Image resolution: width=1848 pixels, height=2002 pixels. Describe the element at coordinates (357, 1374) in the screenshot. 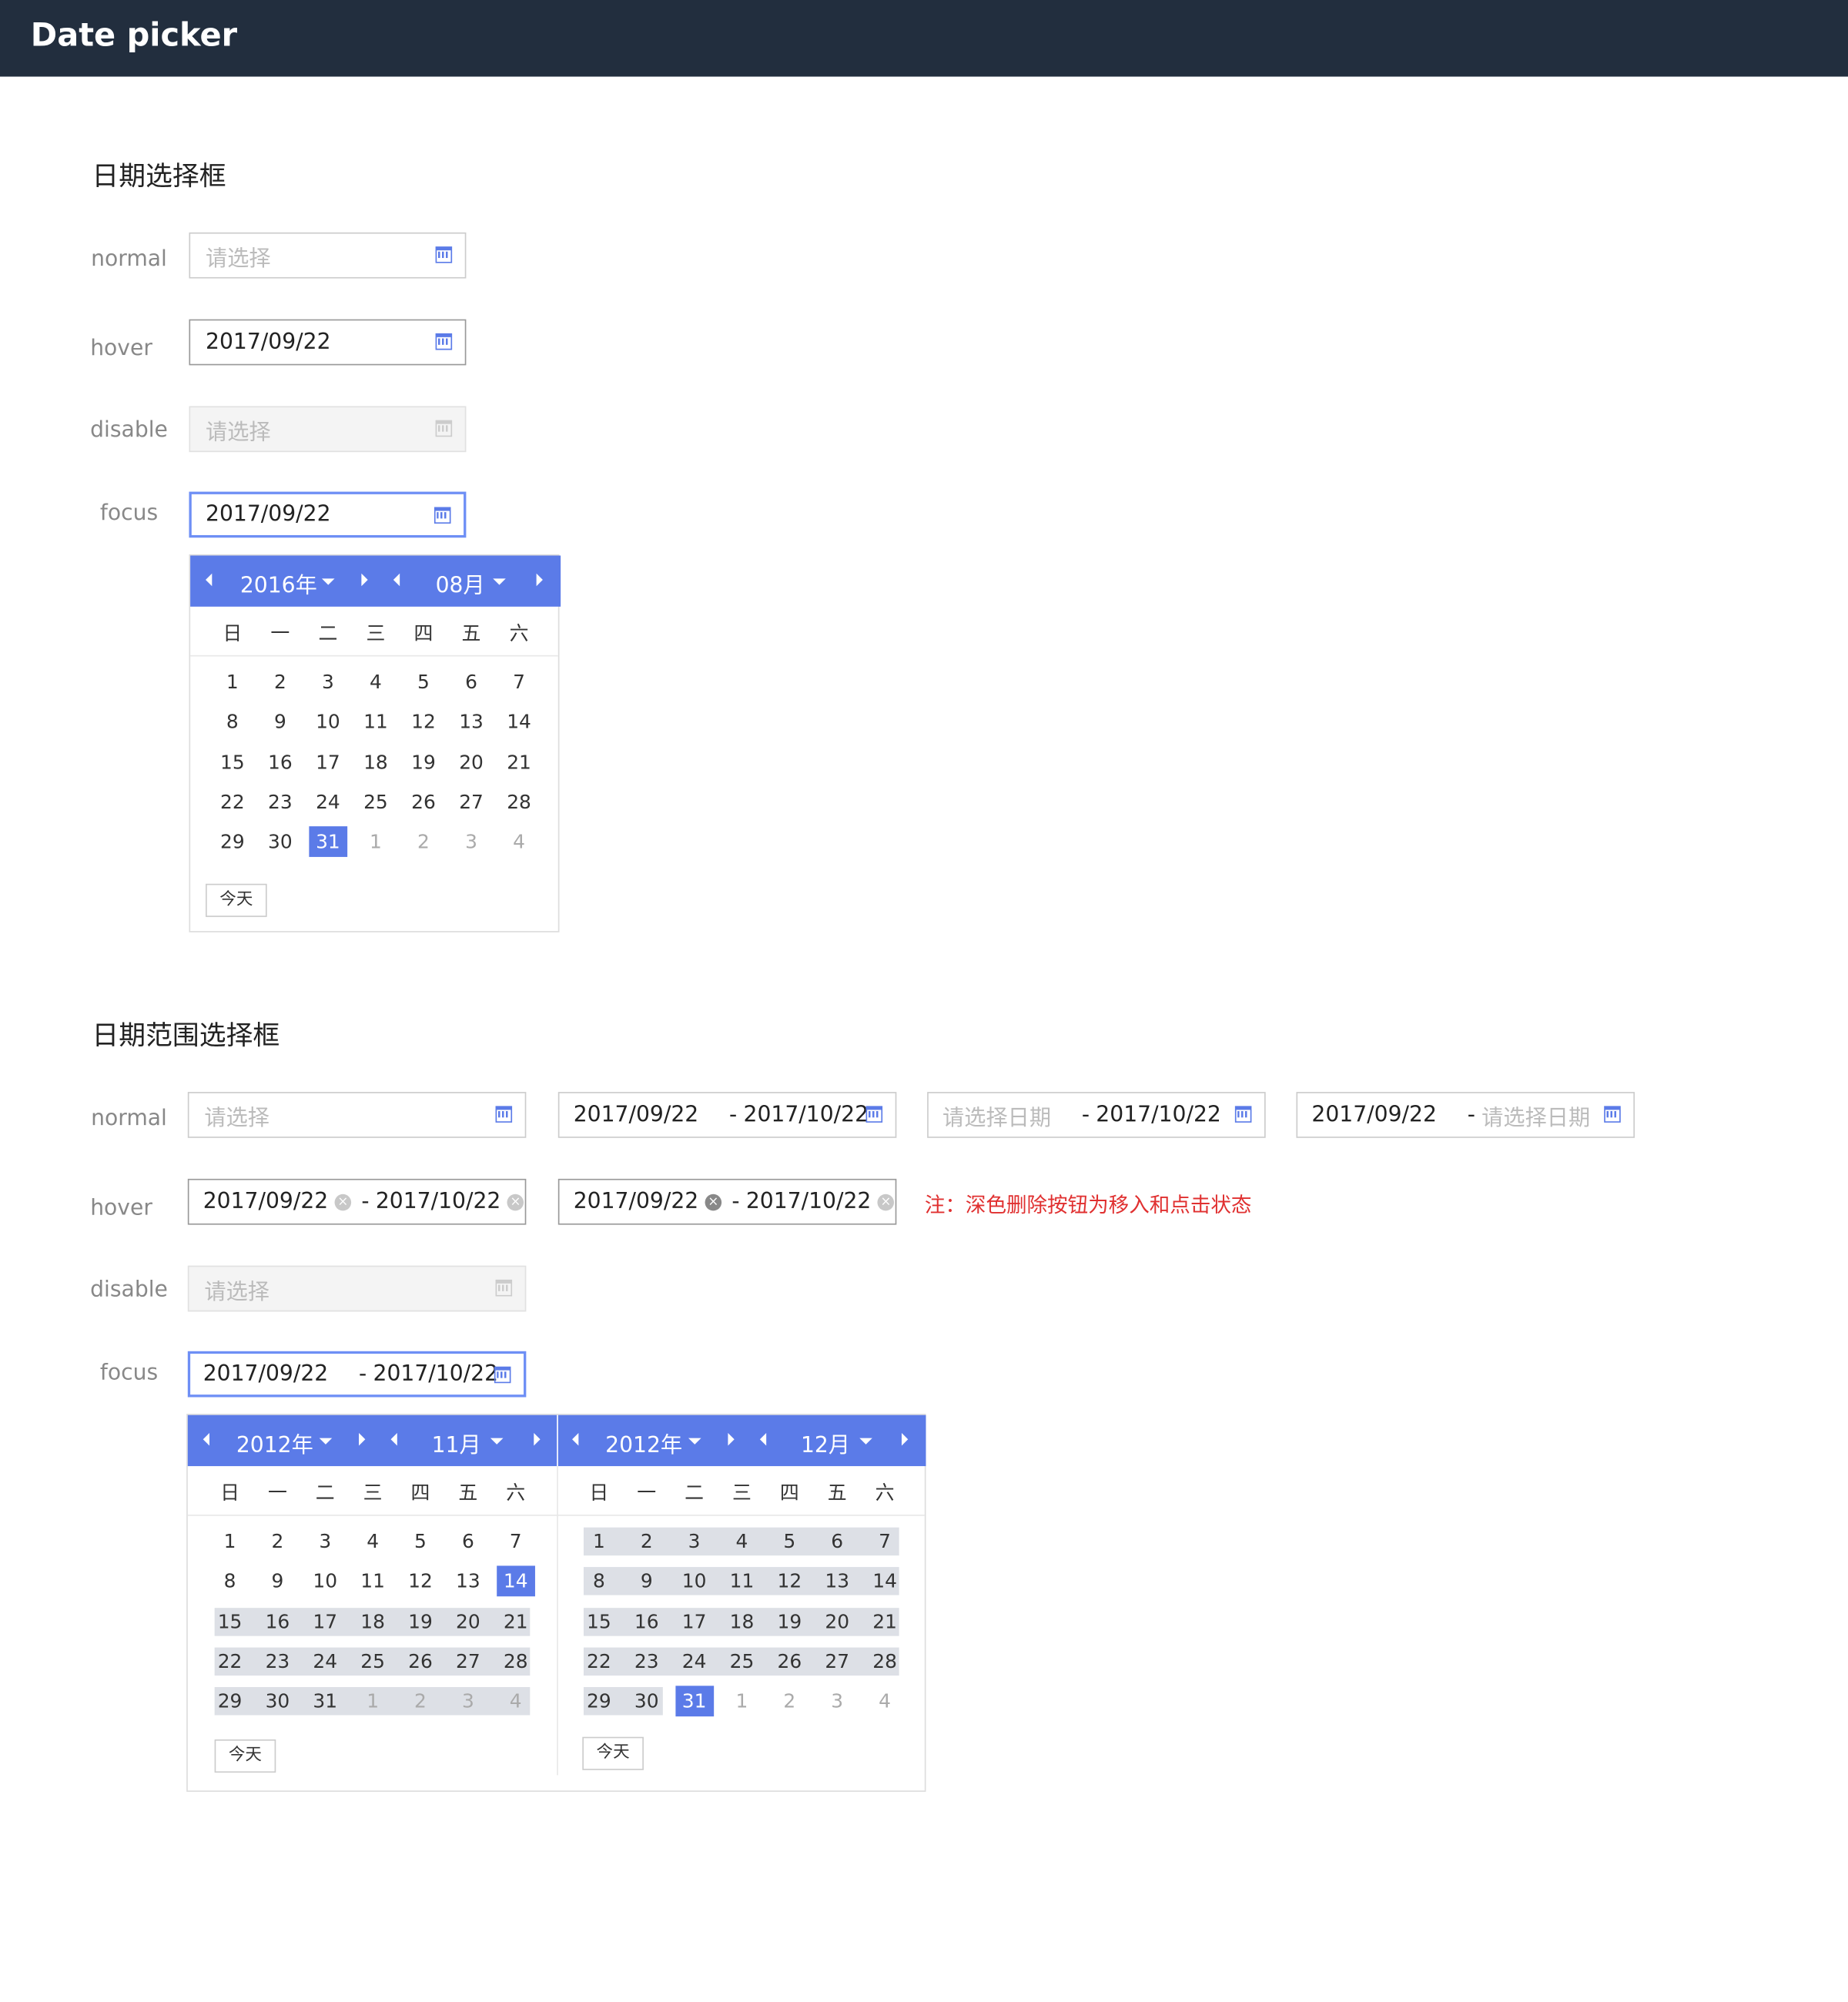

I see `range-input-focus: 2017/09/22 - 2017/10/22` at that location.